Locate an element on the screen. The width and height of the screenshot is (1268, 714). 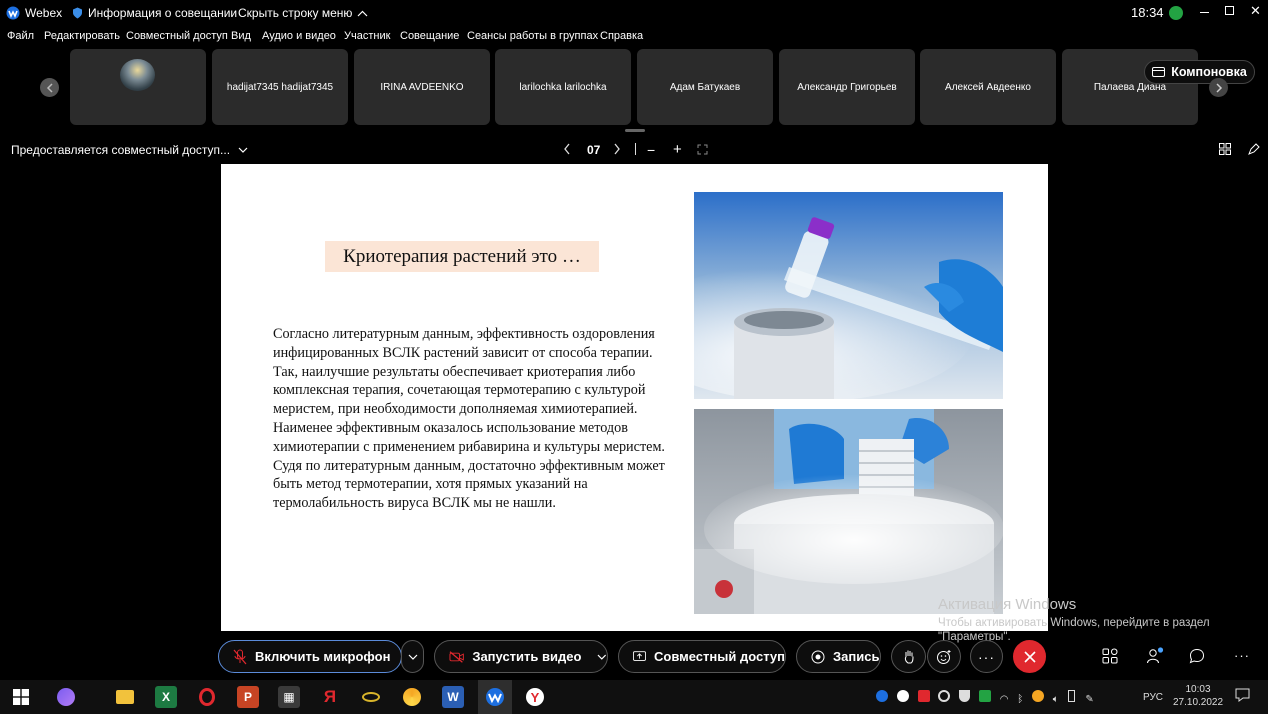
file-explorer-icon is located at coordinates (125, 697).